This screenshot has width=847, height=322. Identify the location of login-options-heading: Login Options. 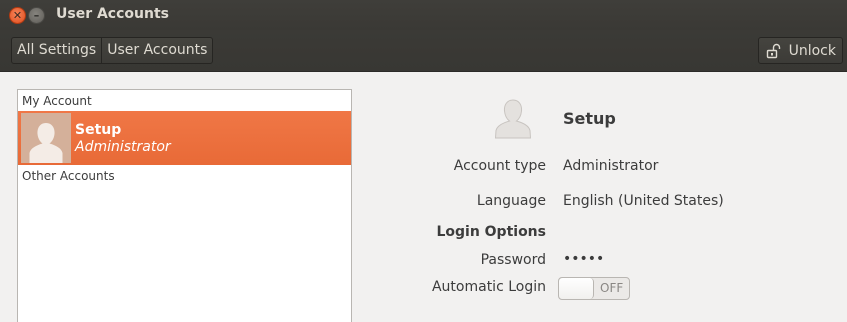
(491, 232).